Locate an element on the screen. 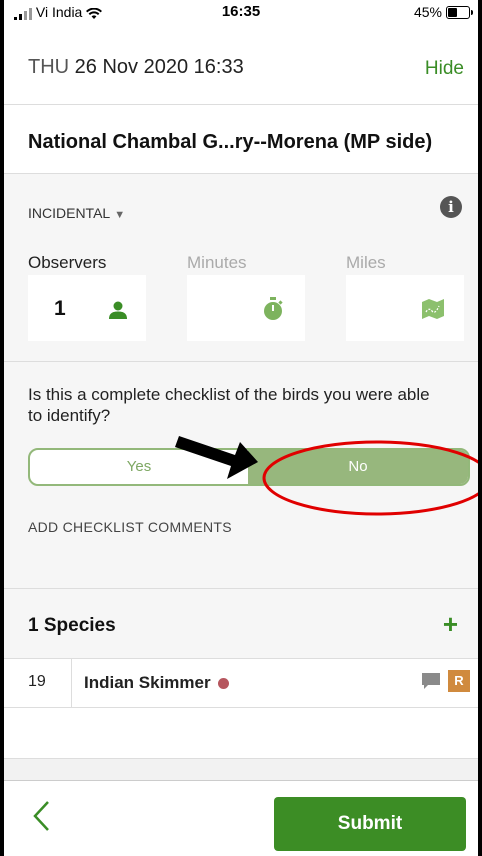 Image resolution: width=482 pixels, height=856 pixels. checklist-date: THU 26 Nov 2020 16:33 is located at coordinates (136, 67).